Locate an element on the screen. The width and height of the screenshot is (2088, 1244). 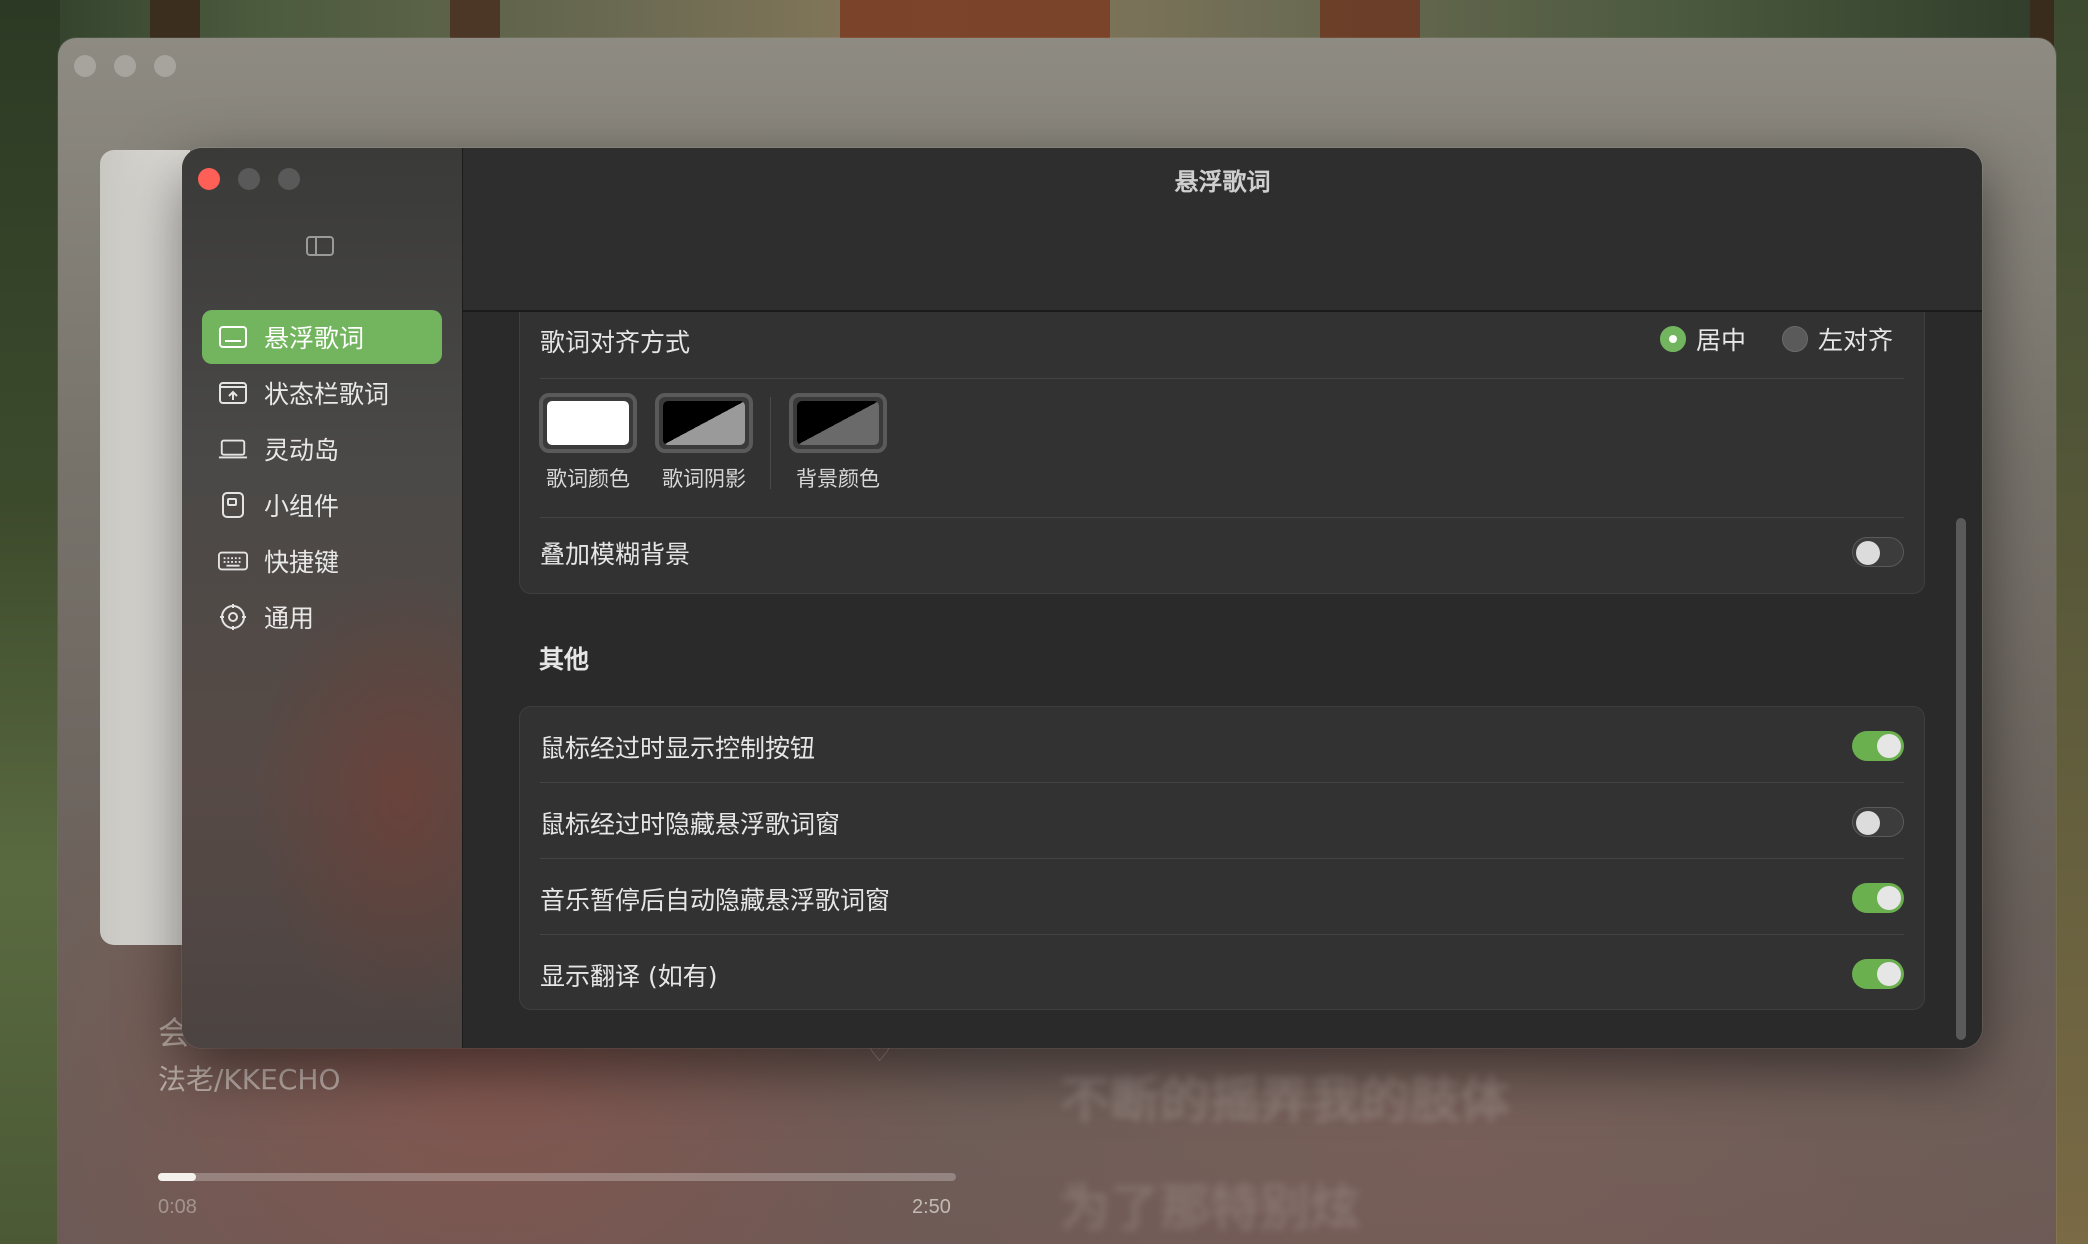
menubar-lyrics-icon is located at coordinates (233, 393).